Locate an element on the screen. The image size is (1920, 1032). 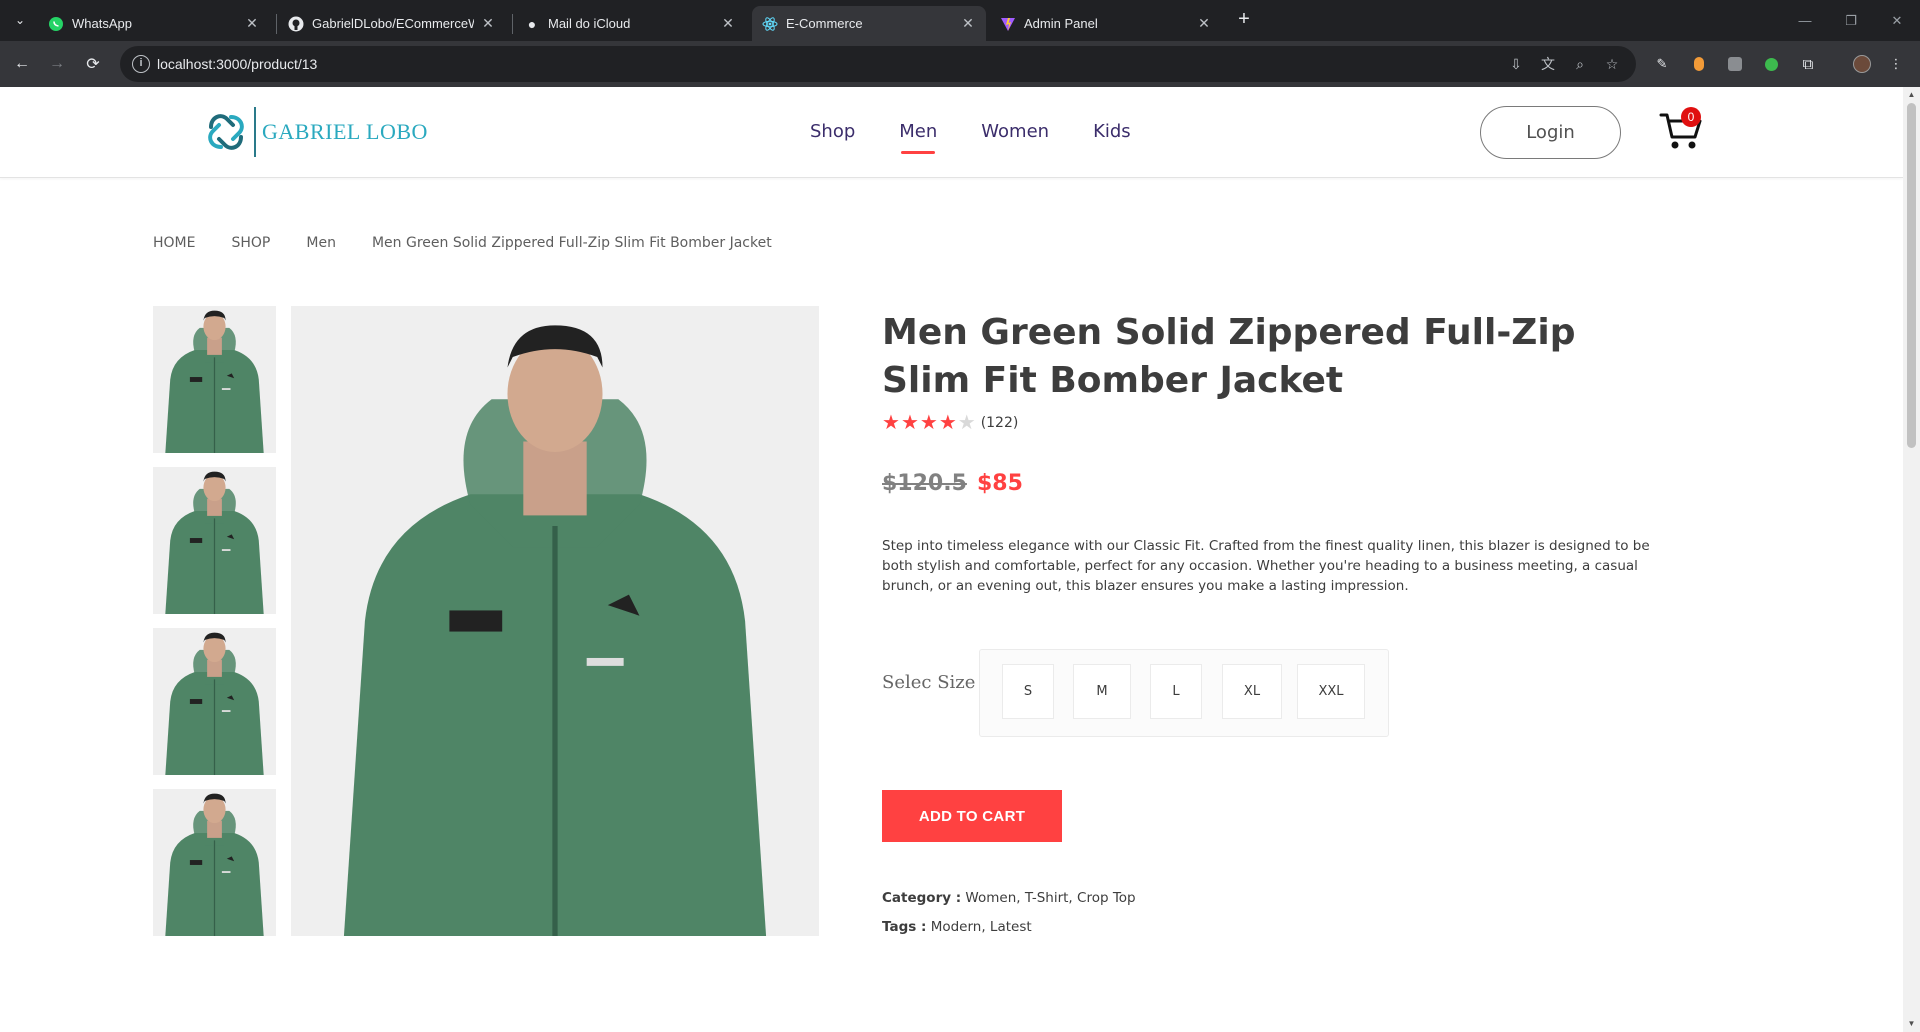
scroll-up-icon: ▲ is located at coordinates (1911, 94).